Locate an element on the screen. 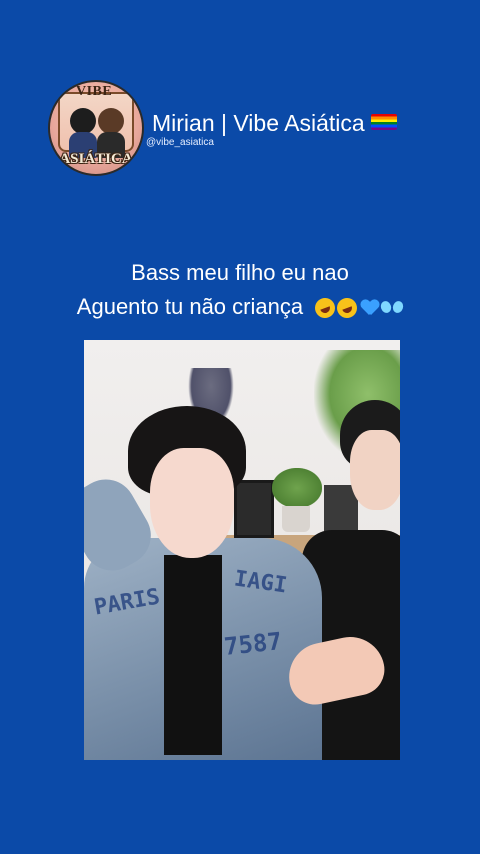 The height and width of the screenshot is (854, 480). video-picture-frame is located at coordinates (254, 509).